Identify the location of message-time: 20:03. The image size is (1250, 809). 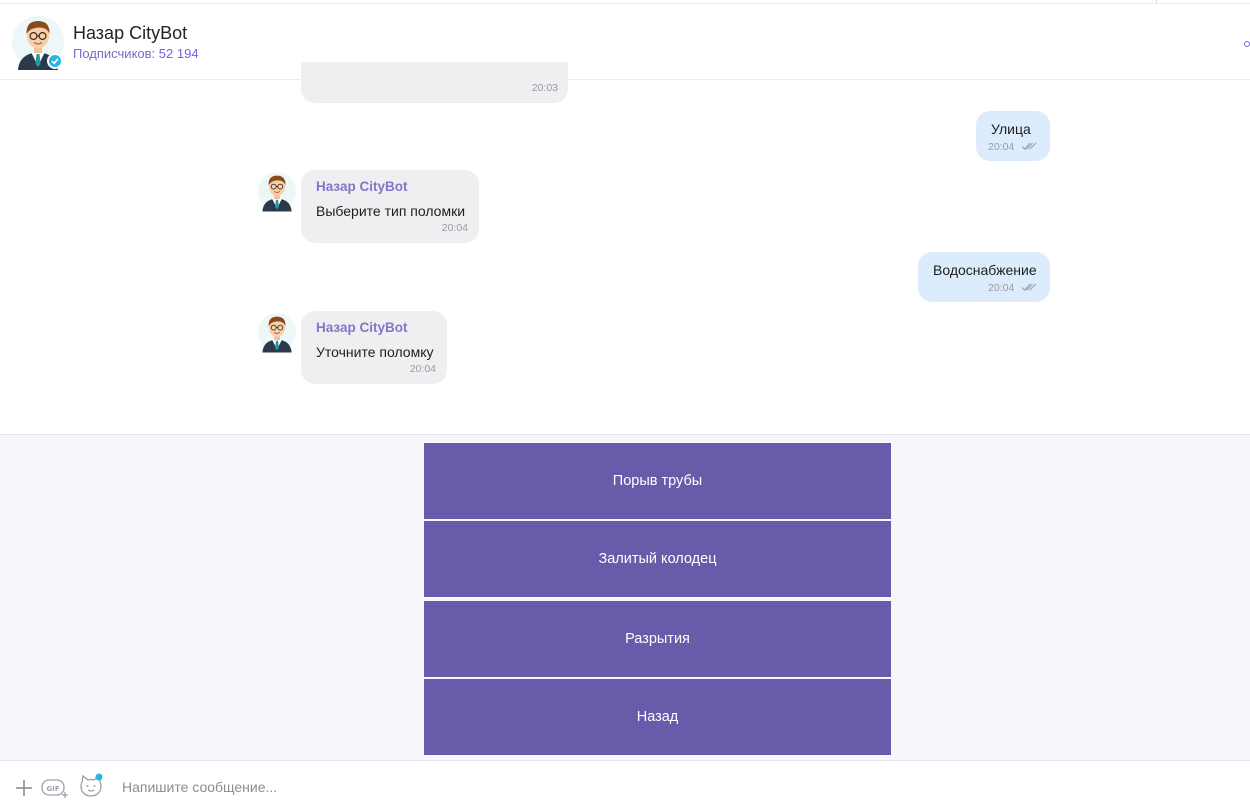
(544, 88).